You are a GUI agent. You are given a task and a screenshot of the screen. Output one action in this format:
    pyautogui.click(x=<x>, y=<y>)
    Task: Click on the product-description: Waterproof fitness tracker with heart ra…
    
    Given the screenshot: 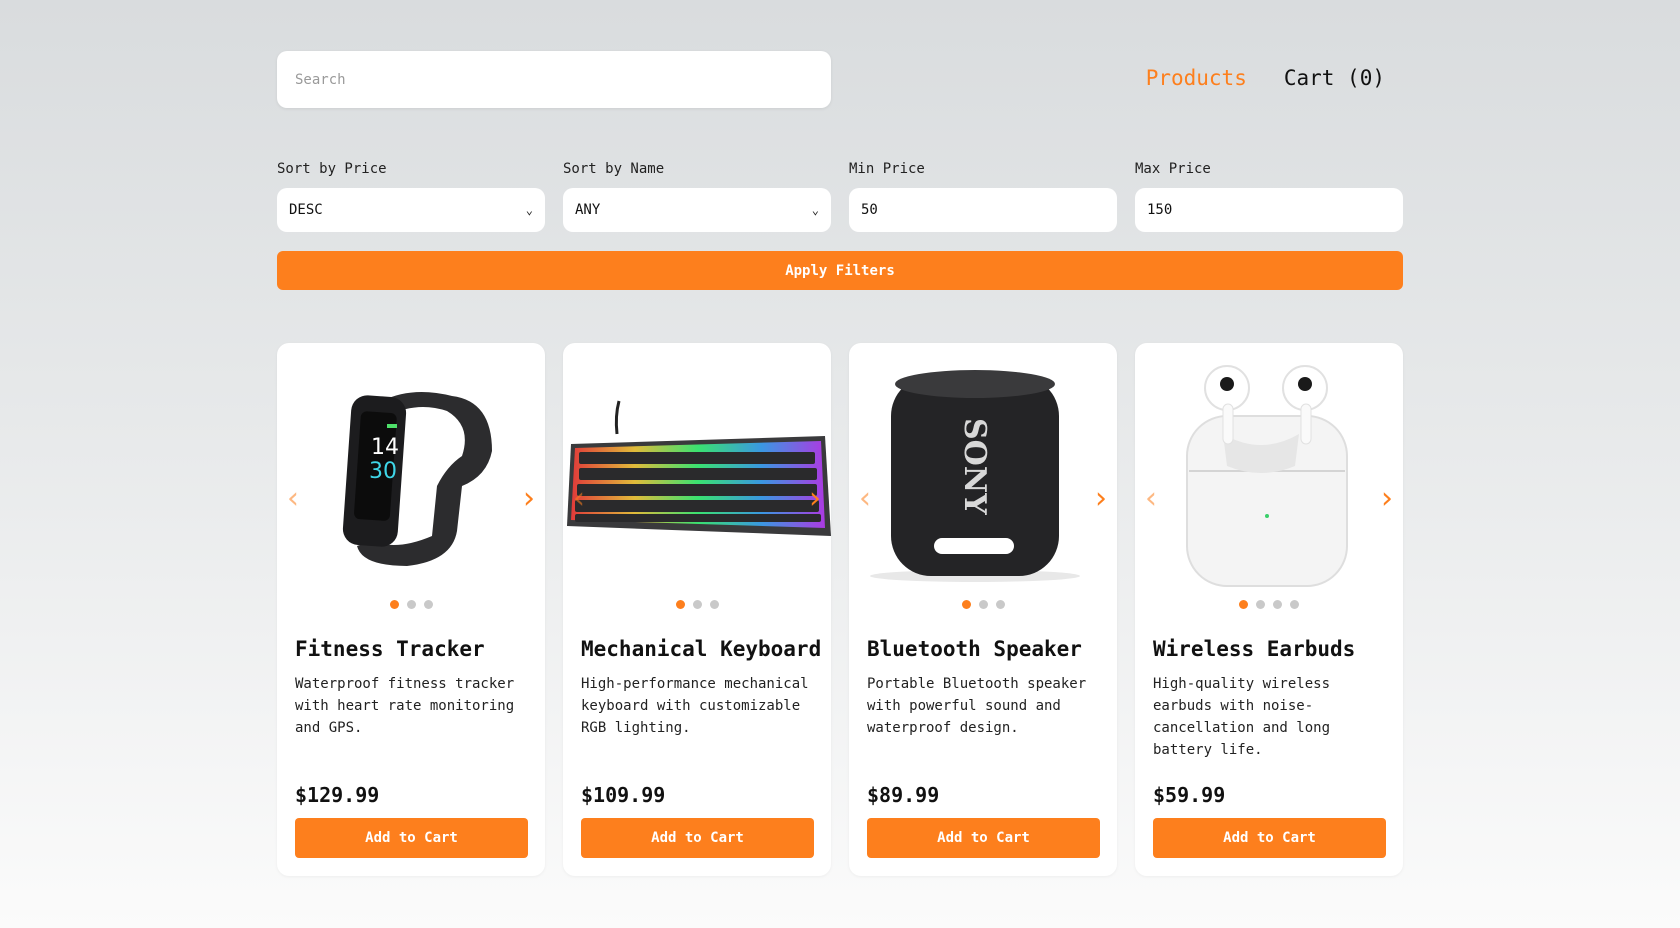 What is the action you would take?
    pyautogui.click(x=405, y=706)
    